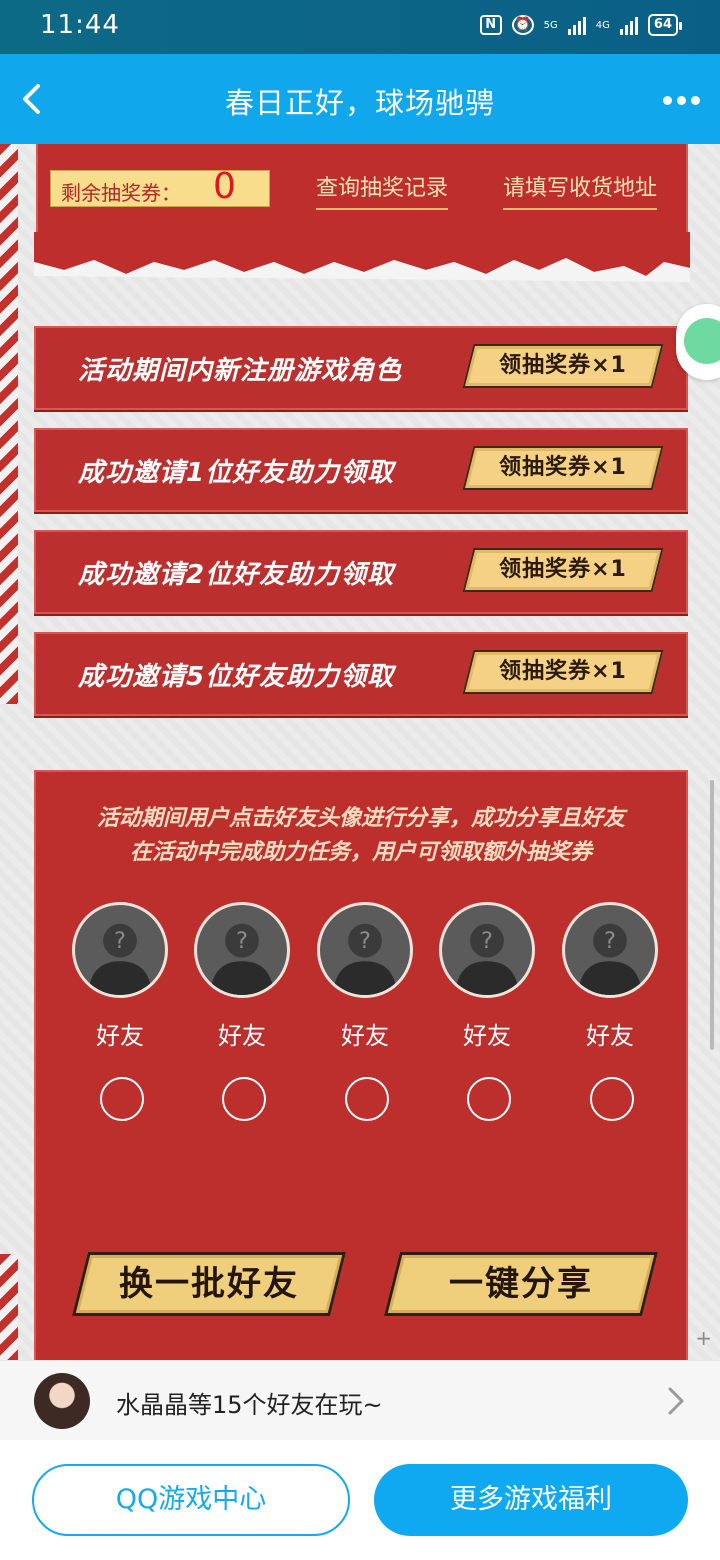 Image resolution: width=720 pixels, height=1560 pixels. What do you see at coordinates (360, 852) in the screenshot?
I see `invite-description-line2: 在活动中完成助力任务，用户可领取额外抽奖券` at bounding box center [360, 852].